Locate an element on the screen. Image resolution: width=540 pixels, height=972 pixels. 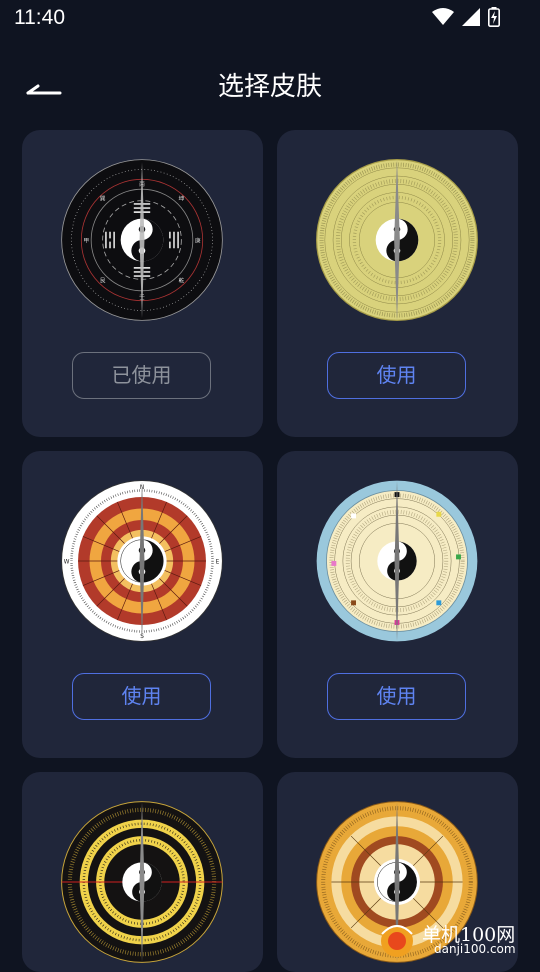
status-time: 11:40 is located at coordinates (39, 17).